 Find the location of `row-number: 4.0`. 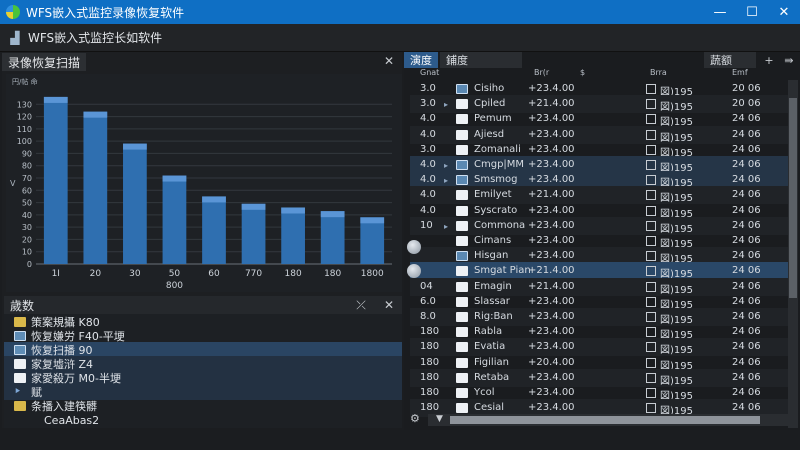

row-number: 4.0 is located at coordinates (428, 210).